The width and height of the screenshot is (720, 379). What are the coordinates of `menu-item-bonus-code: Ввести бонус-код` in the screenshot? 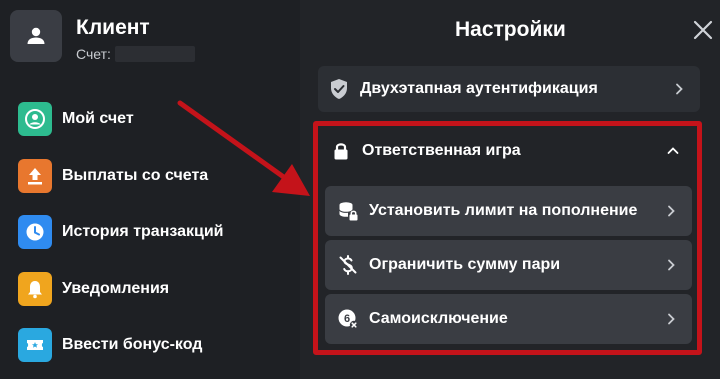 It's located at (121, 345).